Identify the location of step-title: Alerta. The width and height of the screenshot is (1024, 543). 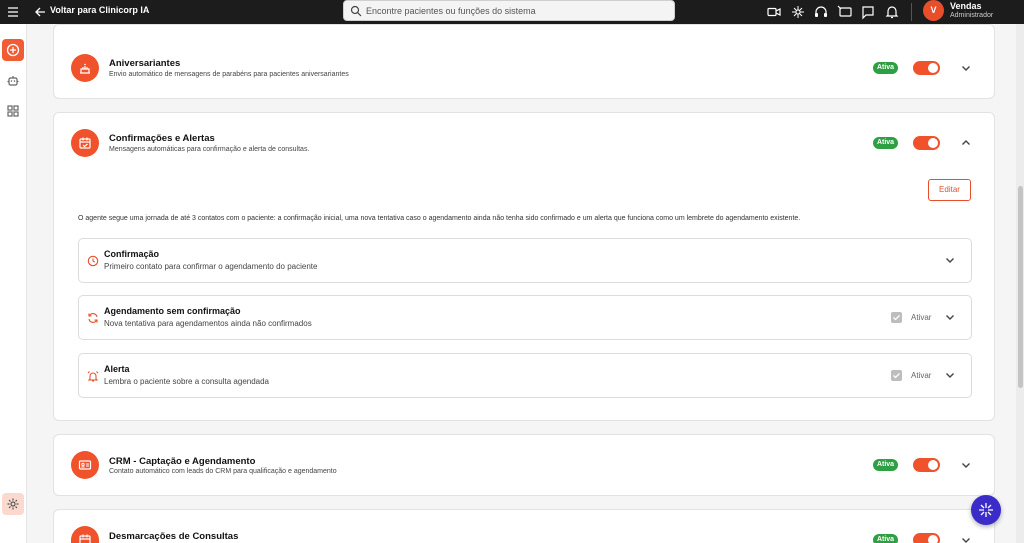
(117, 369).